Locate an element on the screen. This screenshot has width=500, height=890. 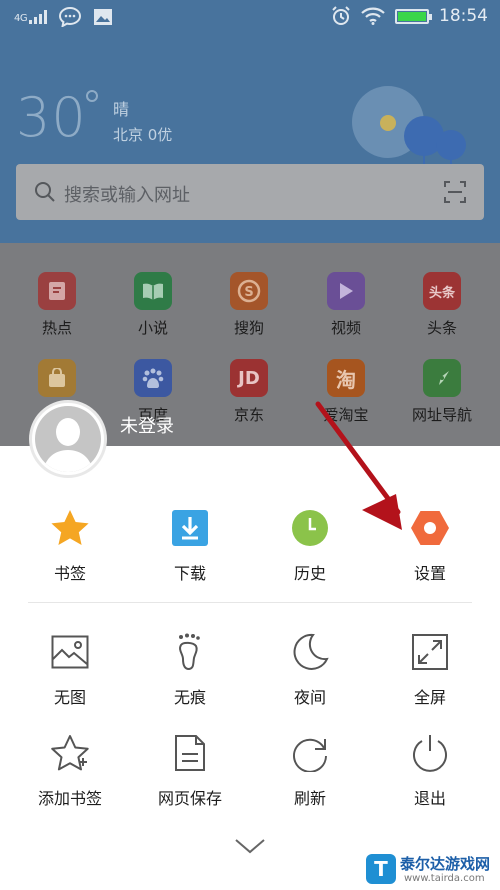
footprint-icon is located at coordinates (189, 652).